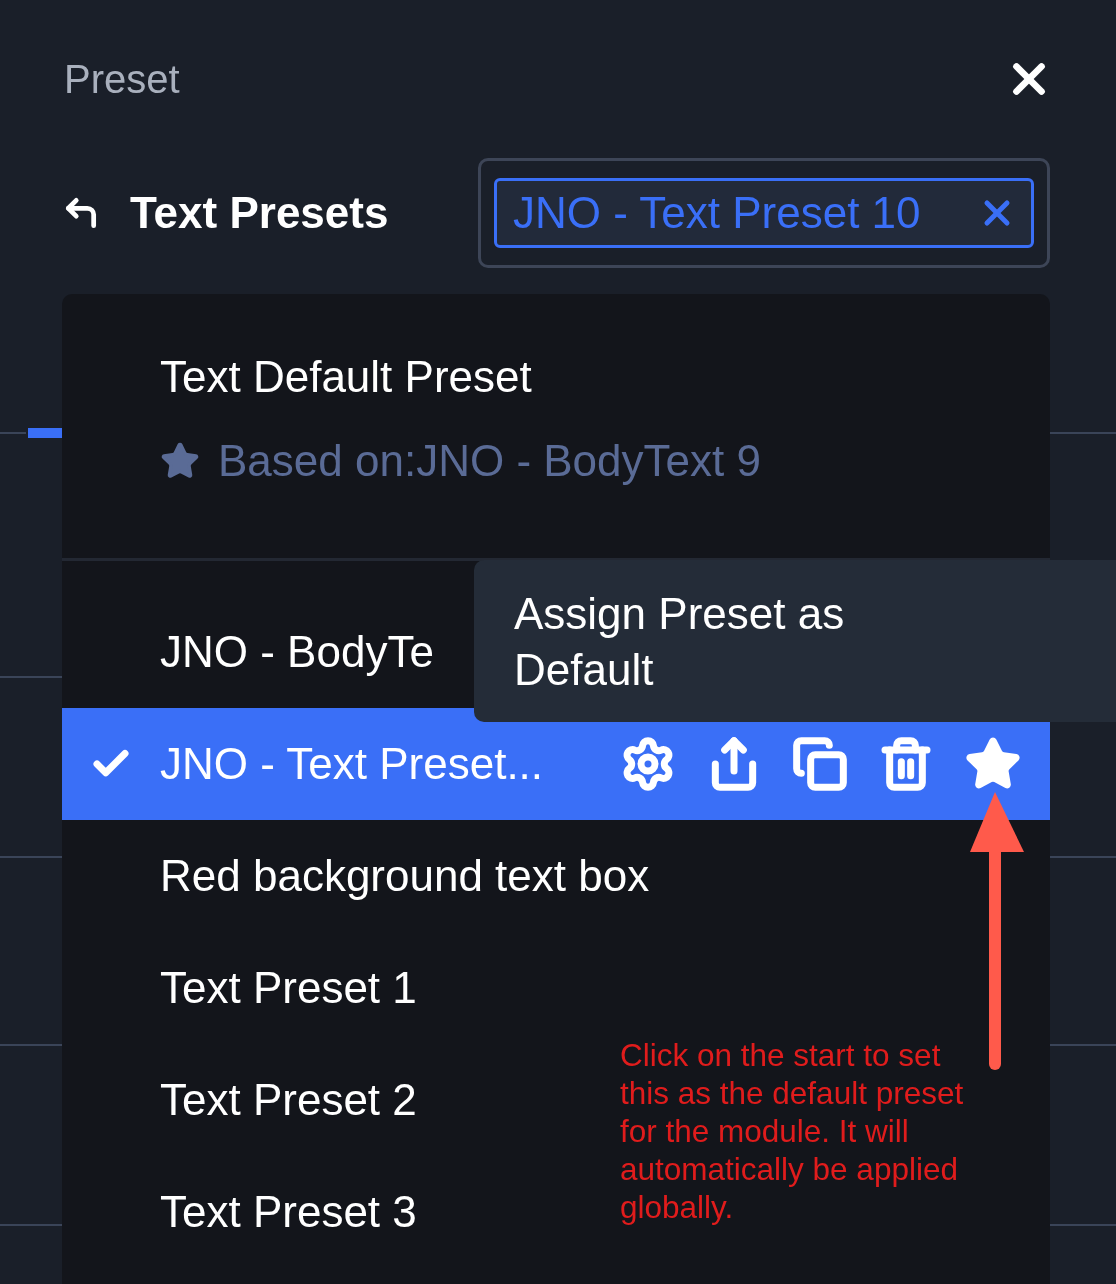  Describe the element at coordinates (45, 433) in the screenshot. I see `active-indicator` at that location.